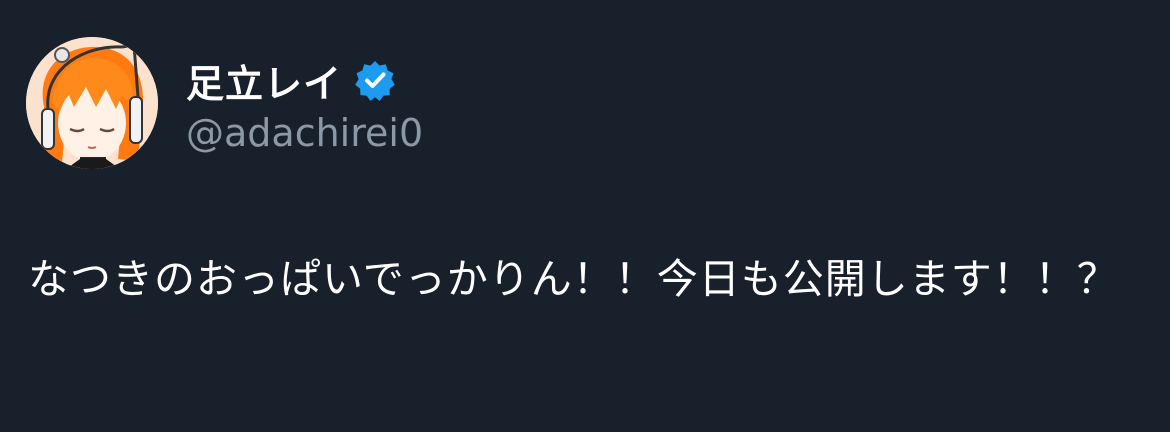  What do you see at coordinates (573, 279) in the screenshot?
I see `tweet-text: なつきのおっぱいでっかりん！！今日も公開します！！？` at bounding box center [573, 279].